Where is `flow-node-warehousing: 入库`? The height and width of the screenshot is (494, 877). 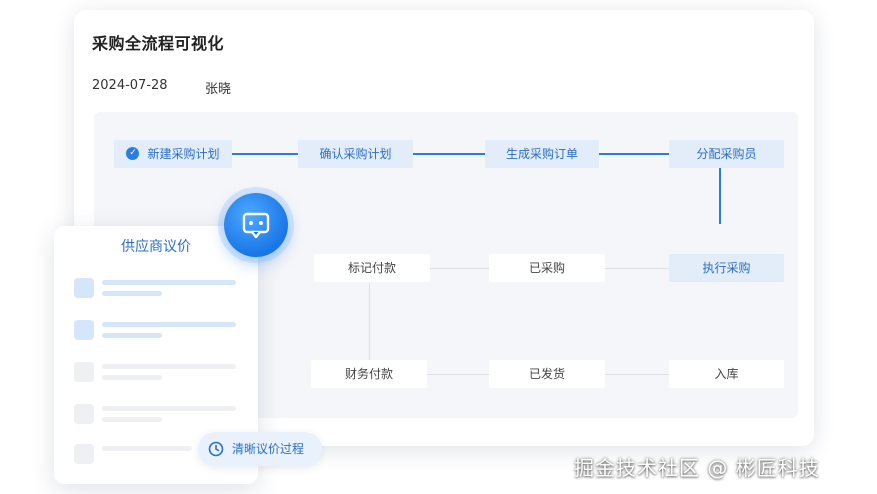 flow-node-warehousing: 入库 is located at coordinates (726, 374).